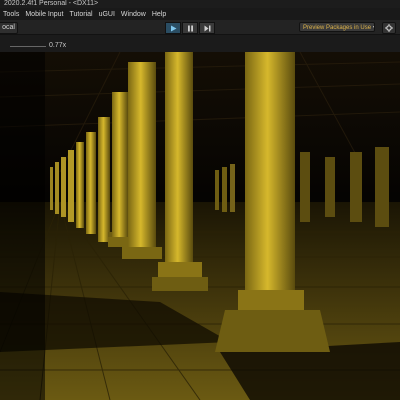 This screenshot has height=400, width=400. Describe the element at coordinates (28, 46) in the screenshot. I see `scale-slider` at that location.